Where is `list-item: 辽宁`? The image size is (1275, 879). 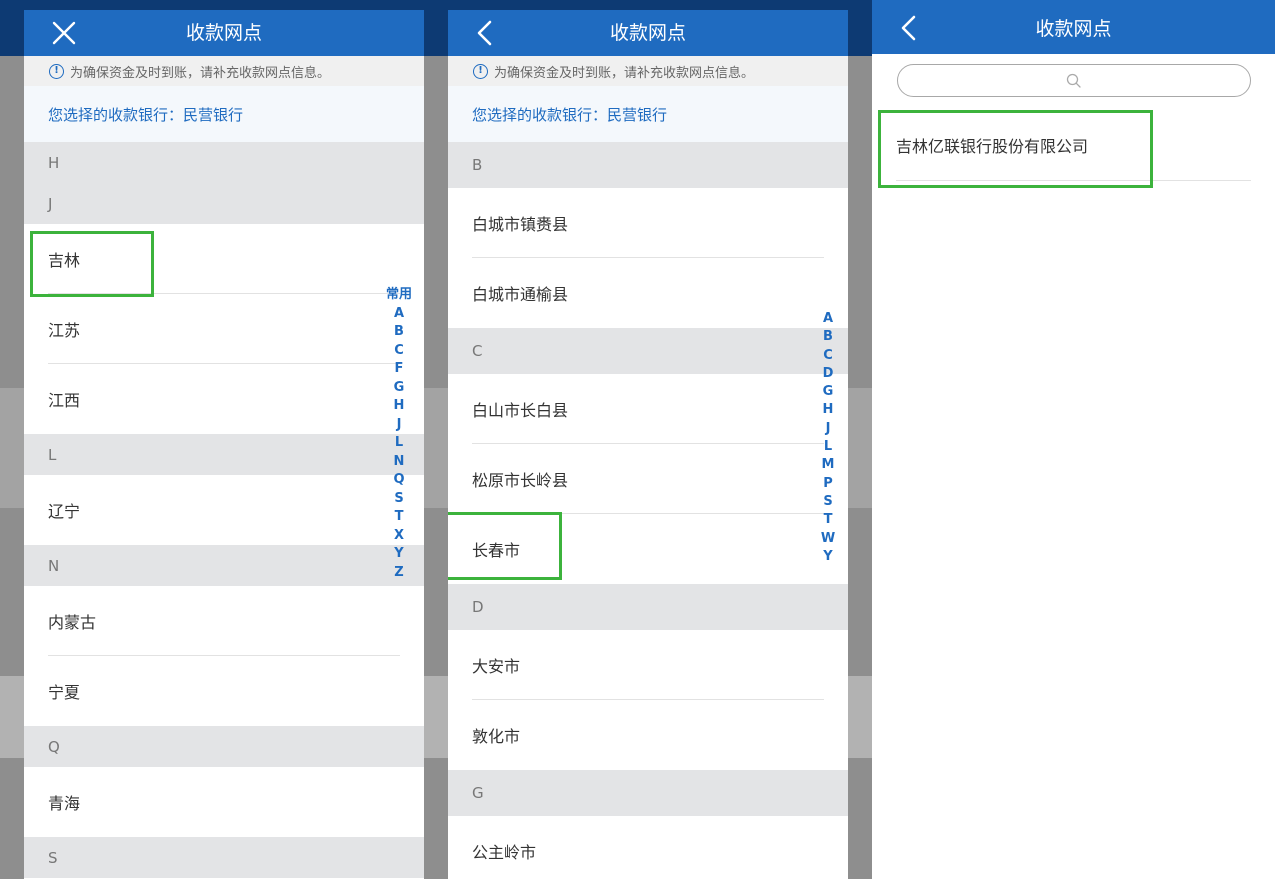
list-item: 辽宁 is located at coordinates (224, 510).